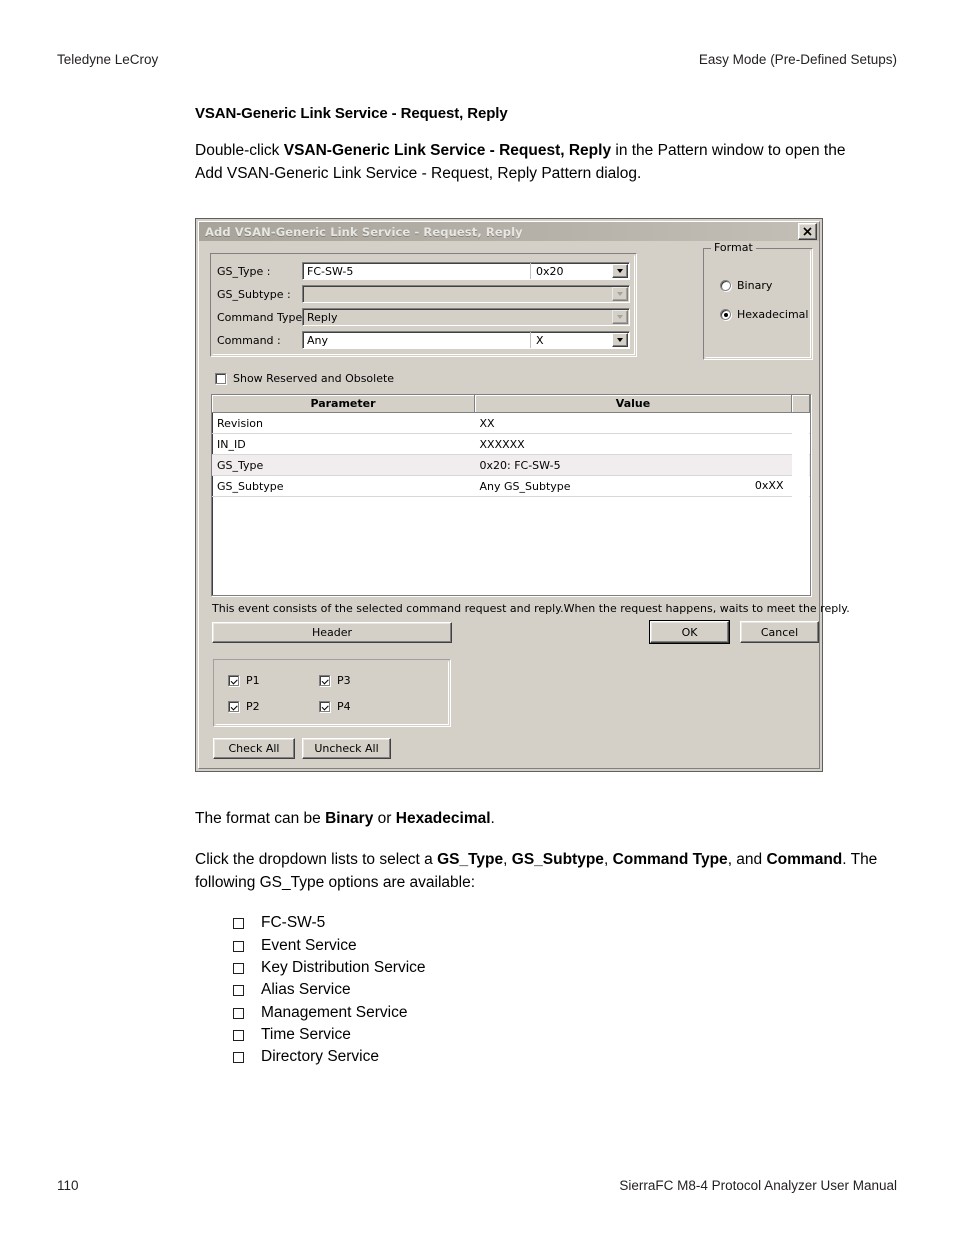 The height and width of the screenshot is (1235, 954). What do you see at coordinates (233, 680) in the screenshot?
I see `port-p1-checkbox-indicator` at bounding box center [233, 680].